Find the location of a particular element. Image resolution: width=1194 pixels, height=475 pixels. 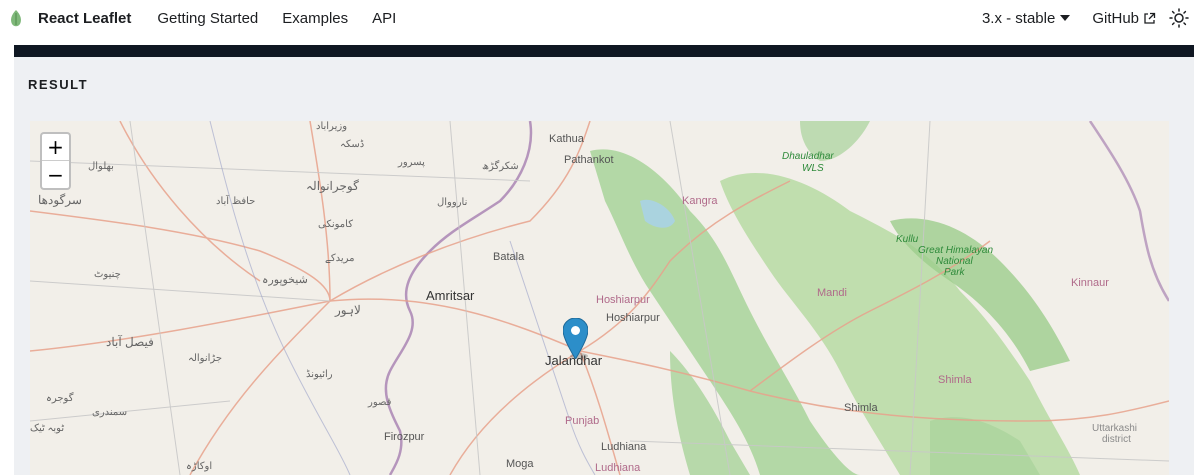

nav-link-getting-started: Getting Started is located at coordinates (207, 18).